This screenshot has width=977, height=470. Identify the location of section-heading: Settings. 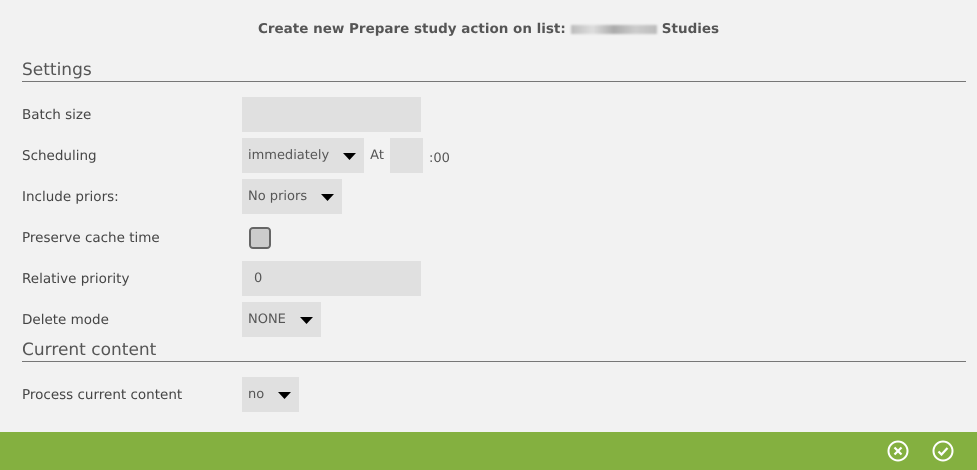
(494, 71).